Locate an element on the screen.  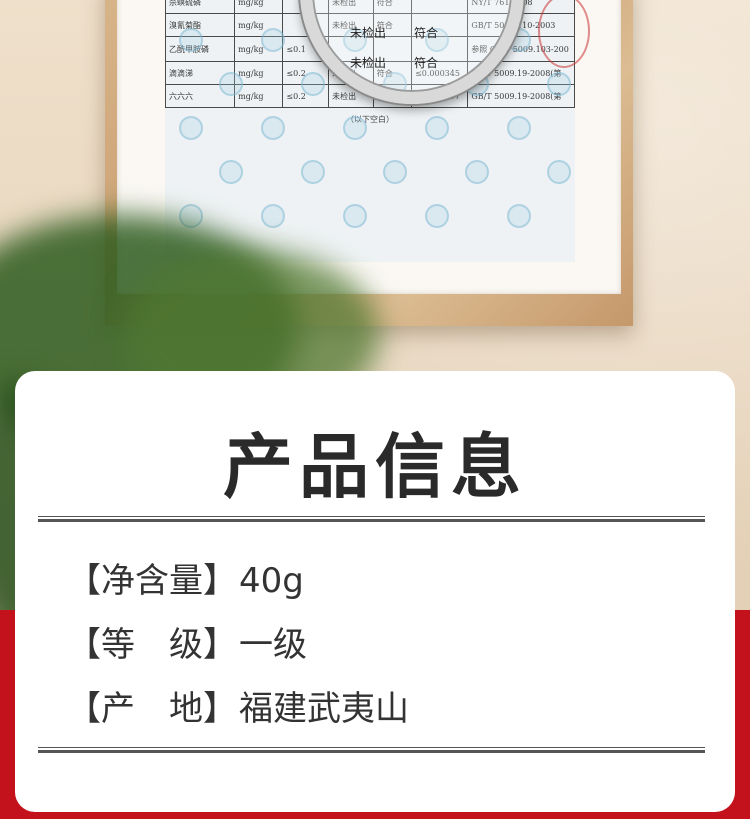
info-key: 【等 级】 is located at coordinates (152, 645).